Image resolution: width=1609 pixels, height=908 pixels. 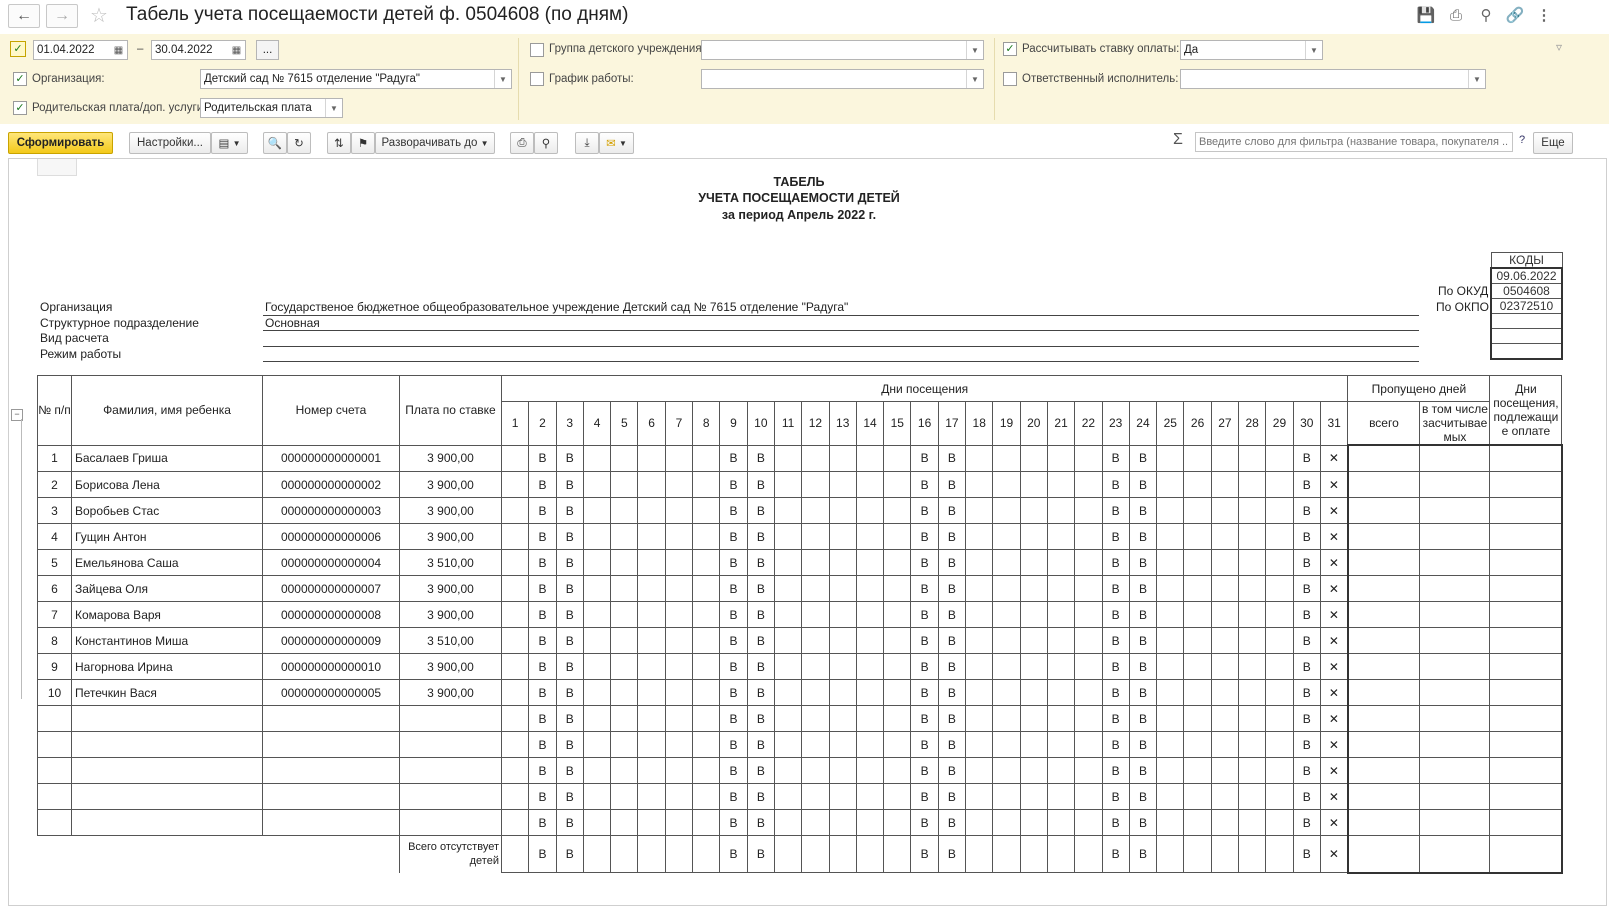 What do you see at coordinates (1559, 47) in the screenshot?
I see `filter-funnel-icon: ▿` at bounding box center [1559, 47].